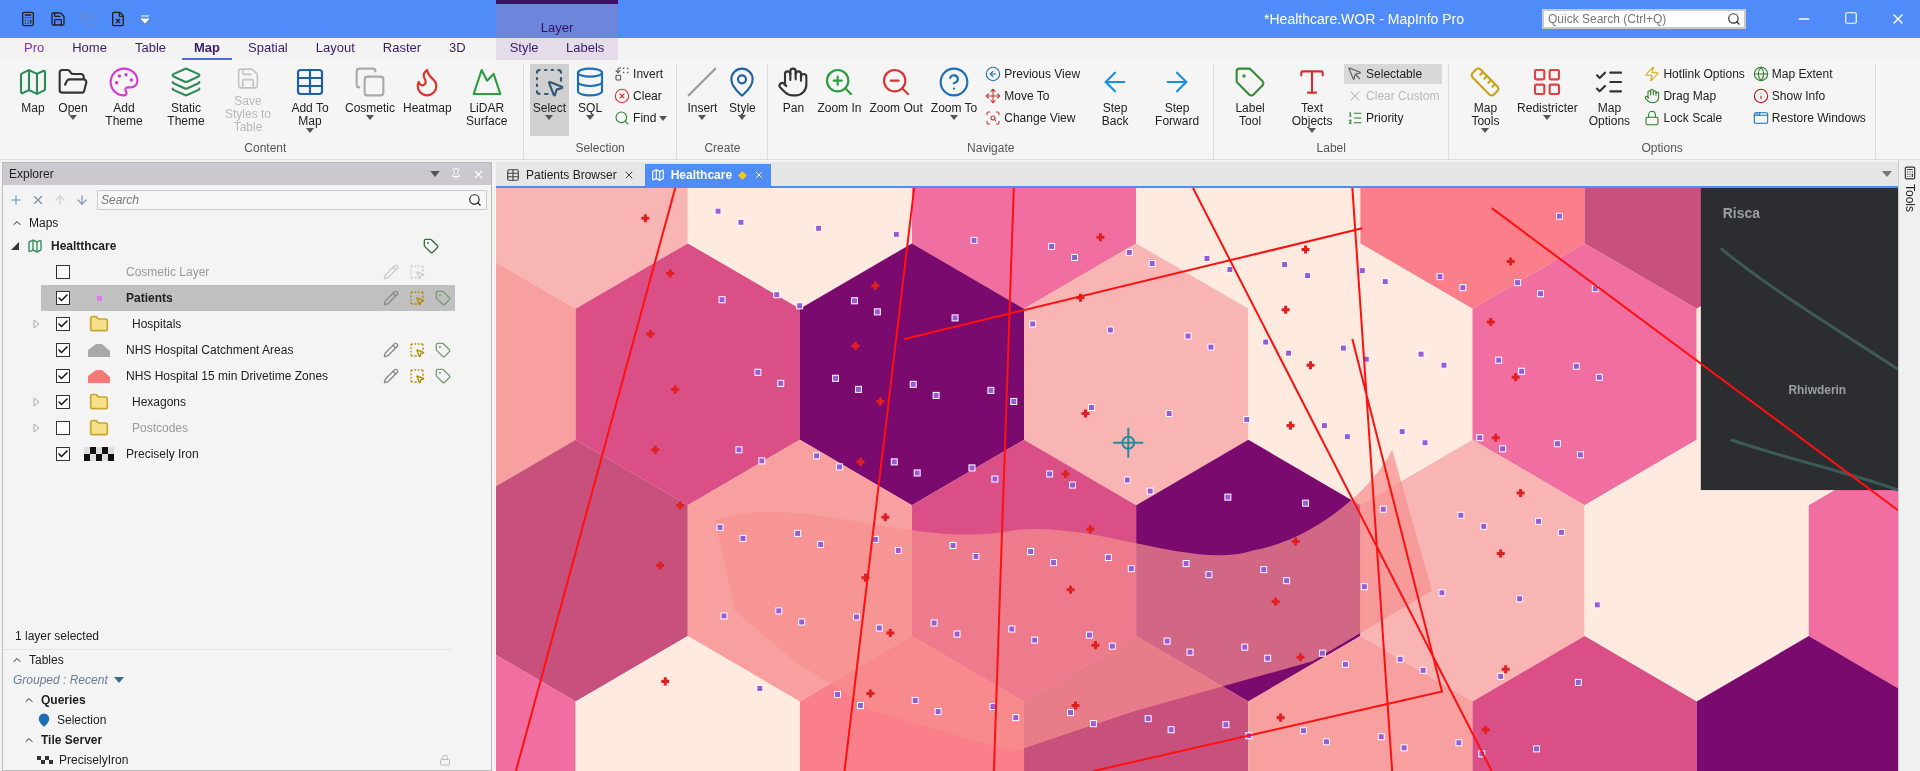 The height and width of the screenshot is (771, 1920). Describe the element at coordinates (702, 100) in the screenshot. I see `ribbon-button: Insert` at that location.